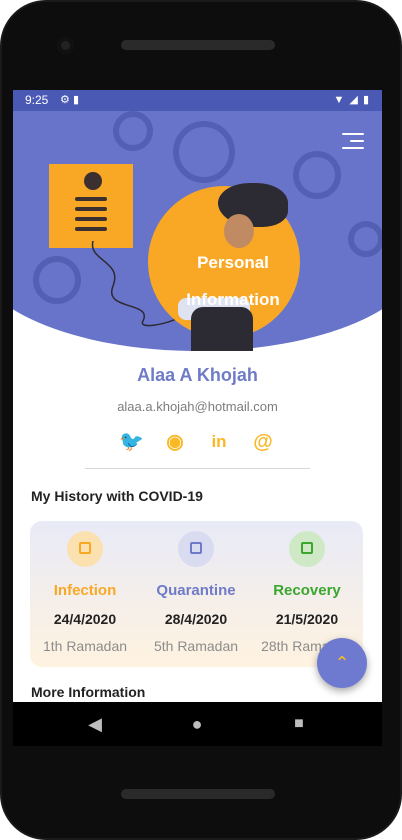  What do you see at coordinates (197, 375) in the screenshot?
I see `profile-name: Alaa A Khojah` at bounding box center [197, 375].